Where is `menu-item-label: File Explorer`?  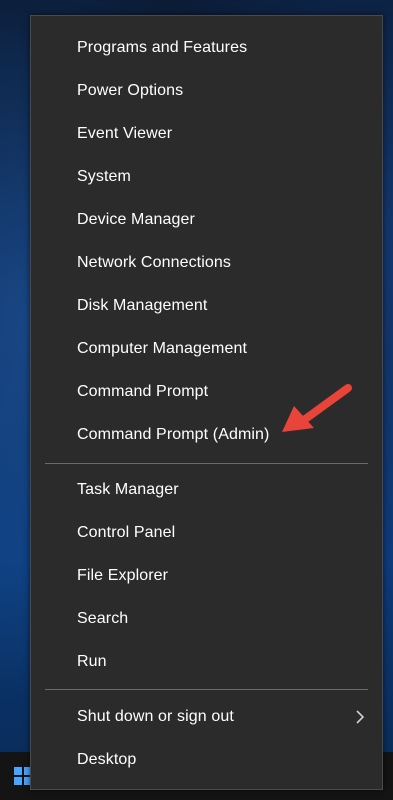 menu-item-label: File Explorer is located at coordinates (123, 575).